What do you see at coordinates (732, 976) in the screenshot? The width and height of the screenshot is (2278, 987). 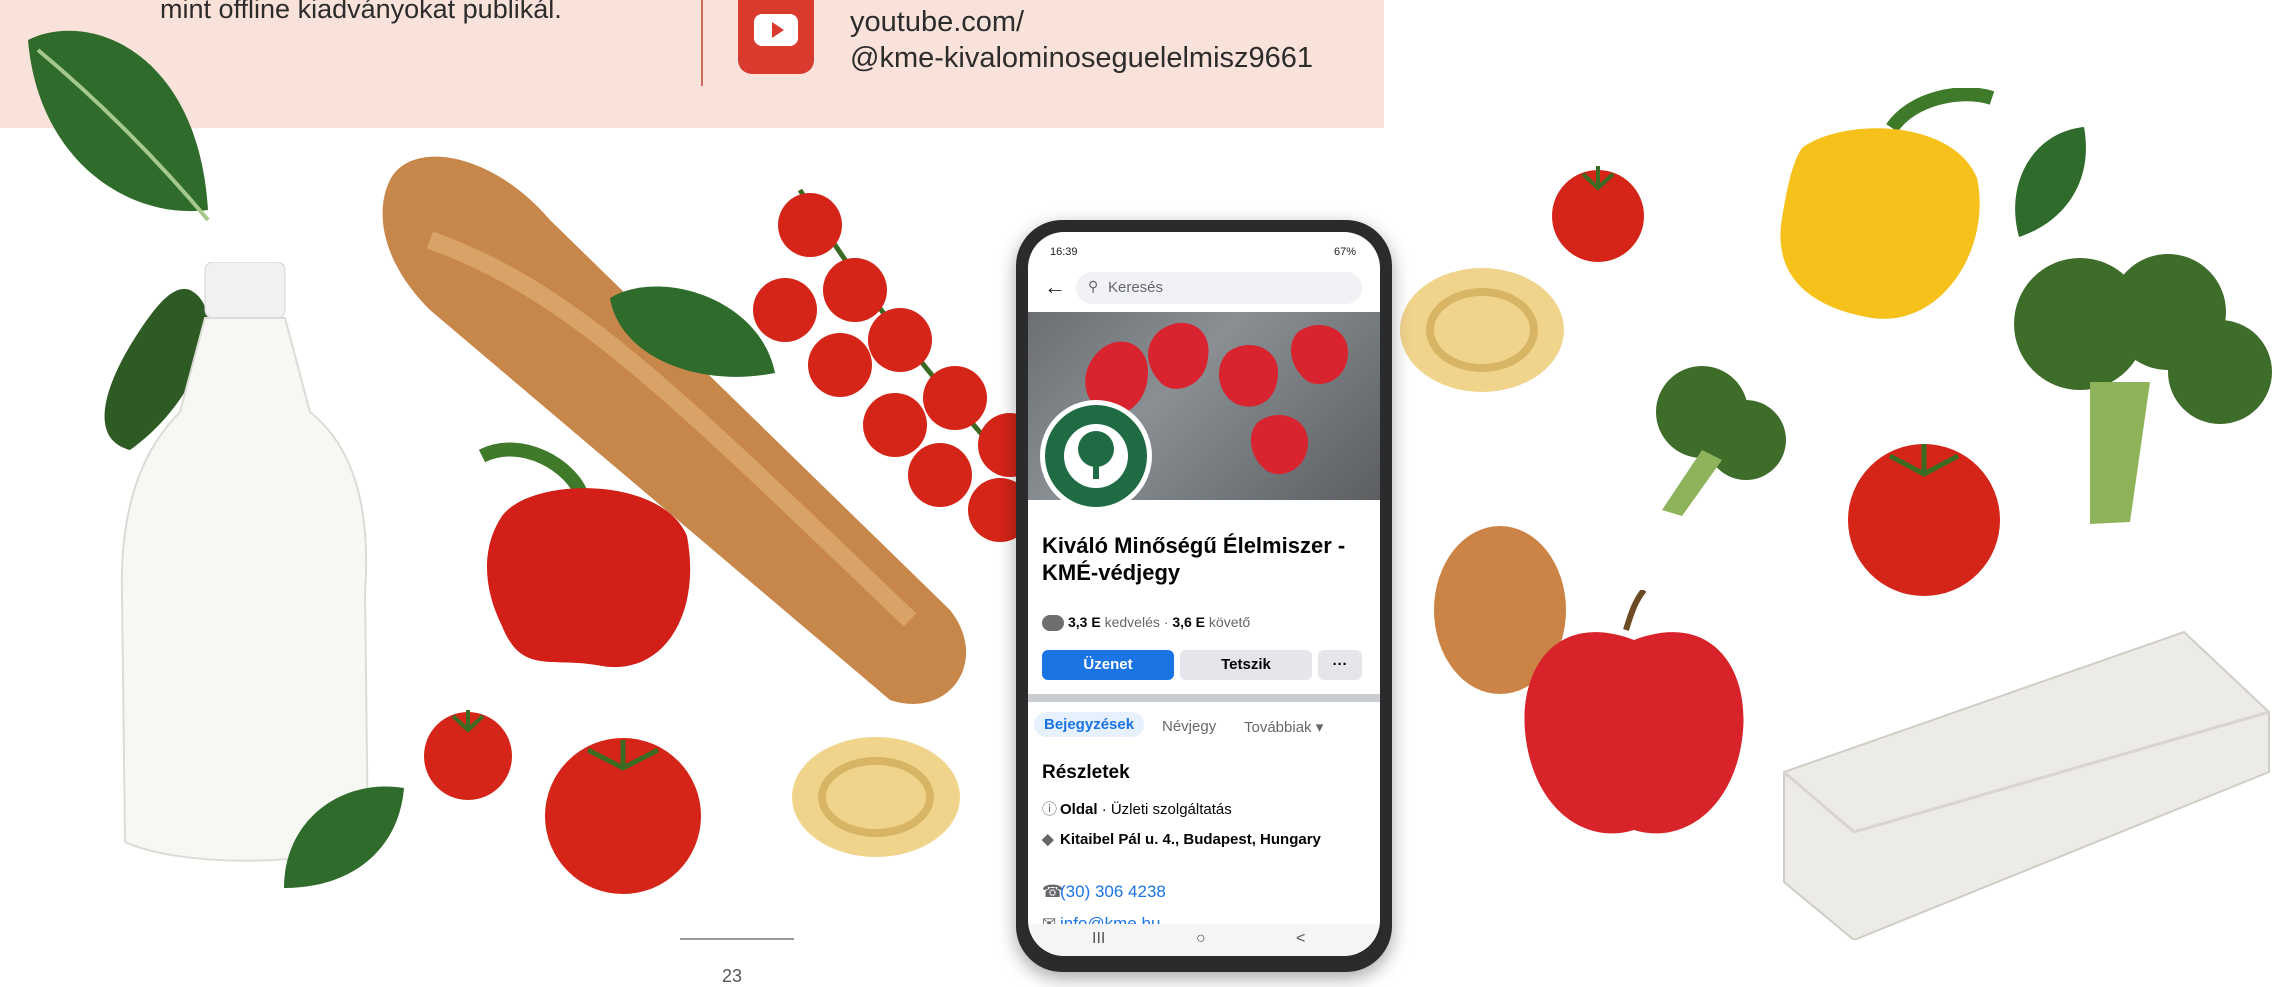 I see `page-number: 23` at bounding box center [732, 976].